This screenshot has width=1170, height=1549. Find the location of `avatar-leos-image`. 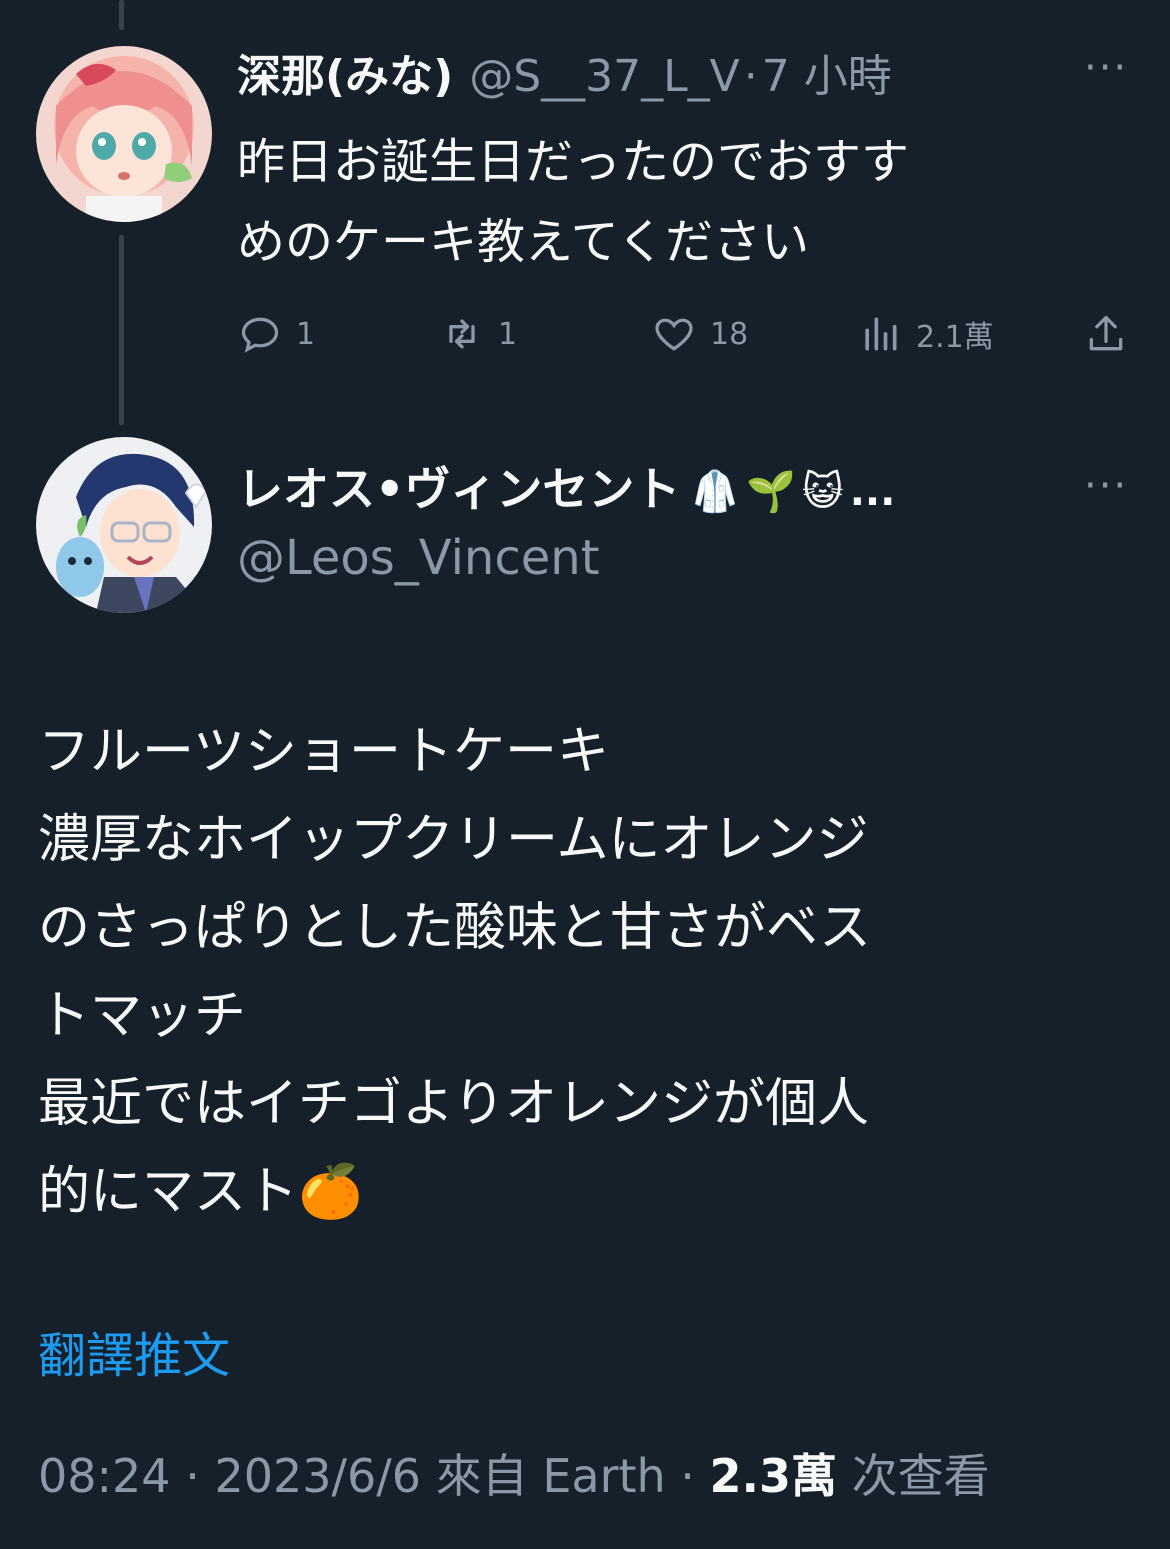

avatar-leos-image is located at coordinates (124, 525).